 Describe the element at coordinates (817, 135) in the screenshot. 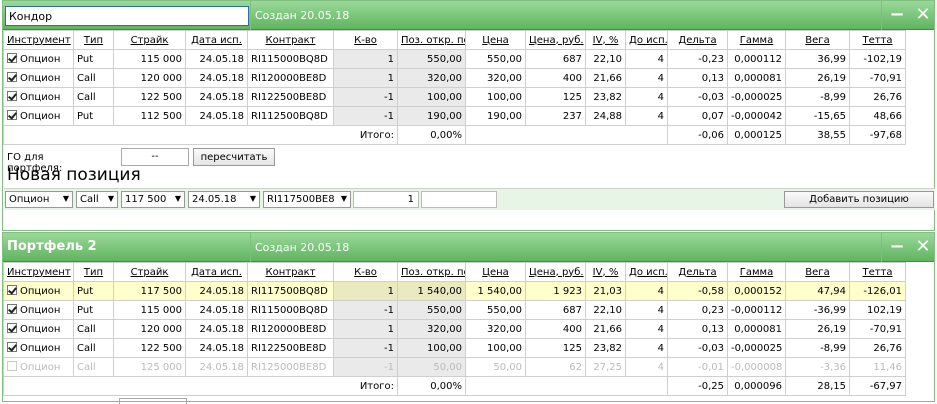

I see `totals-vega: 38,55` at that location.